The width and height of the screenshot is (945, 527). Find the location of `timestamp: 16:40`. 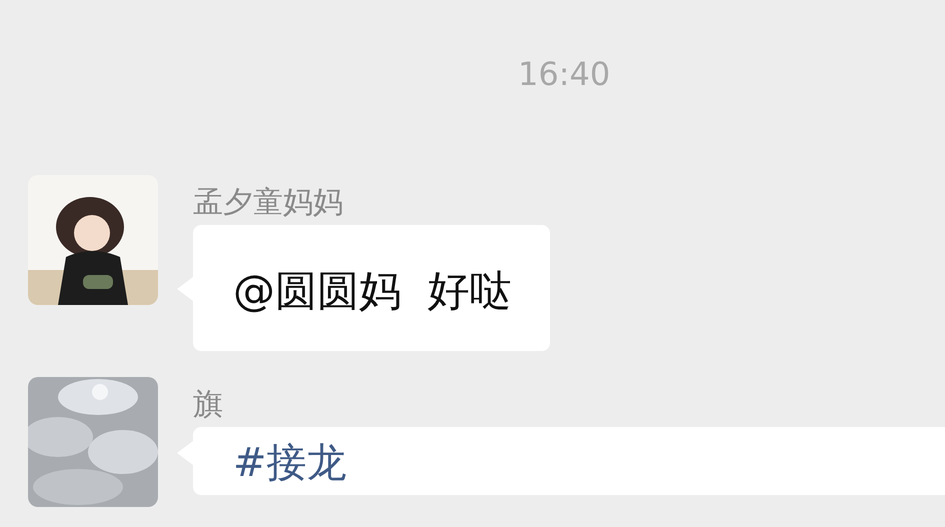

timestamp: 16:40 is located at coordinates (564, 74).